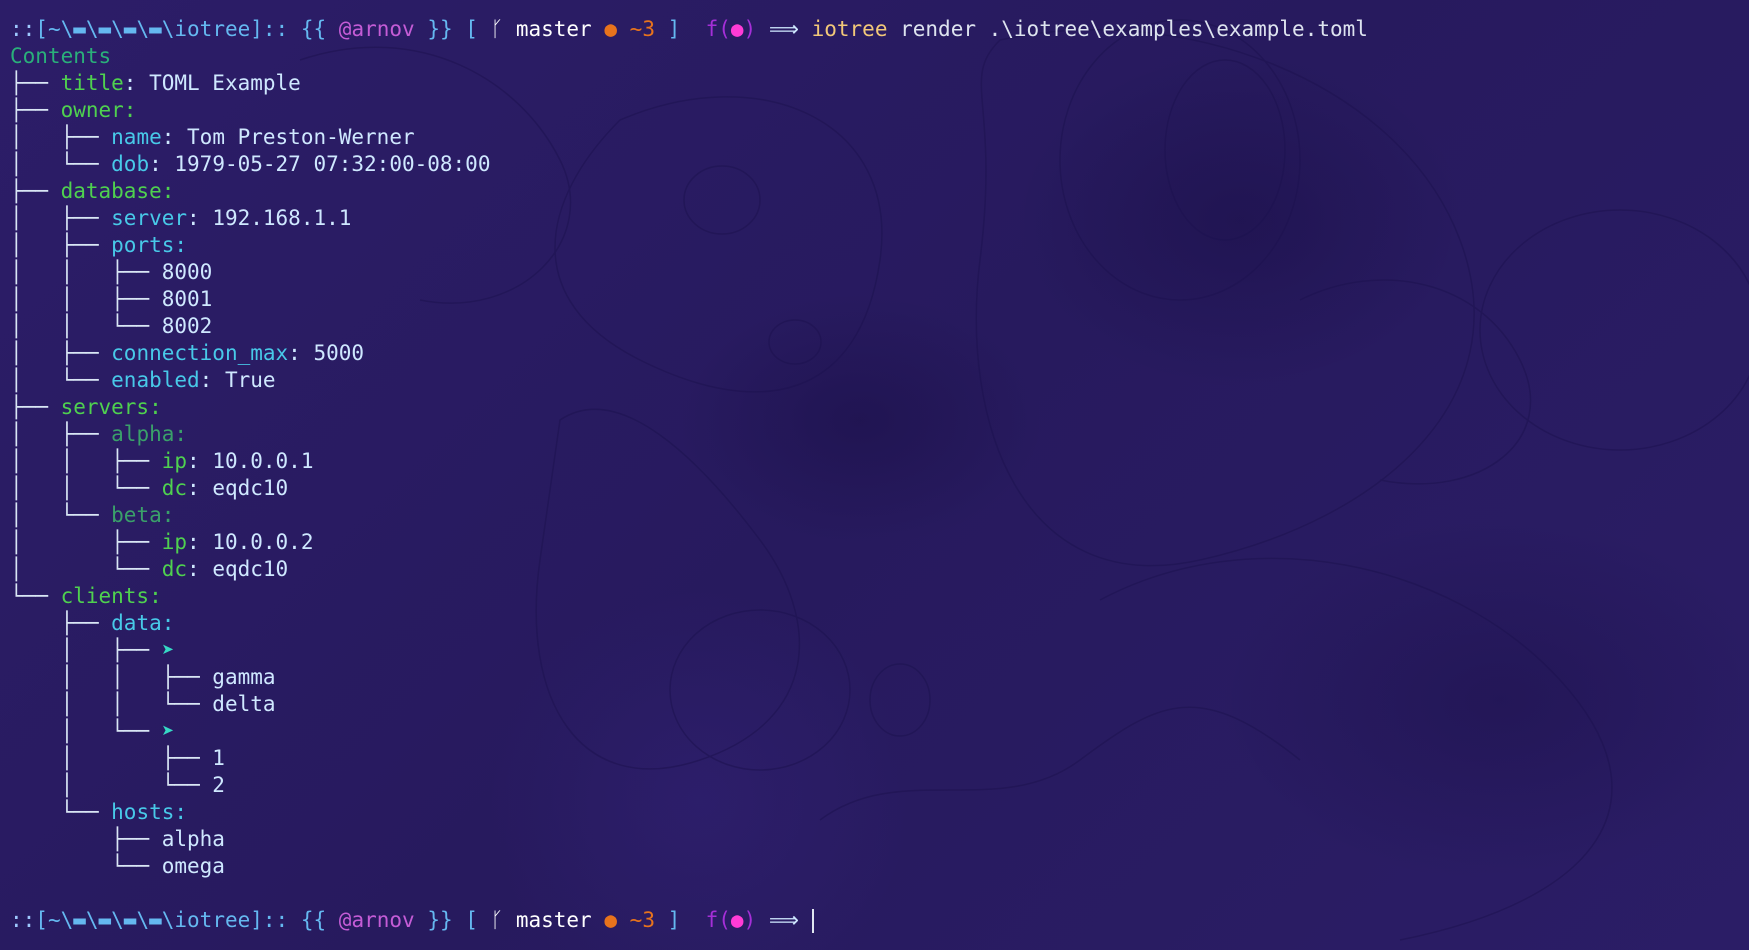 Image resolution: width=1749 pixels, height=950 pixels. Describe the element at coordinates (98, 110) in the screenshot. I see `tree-key: owner:` at that location.